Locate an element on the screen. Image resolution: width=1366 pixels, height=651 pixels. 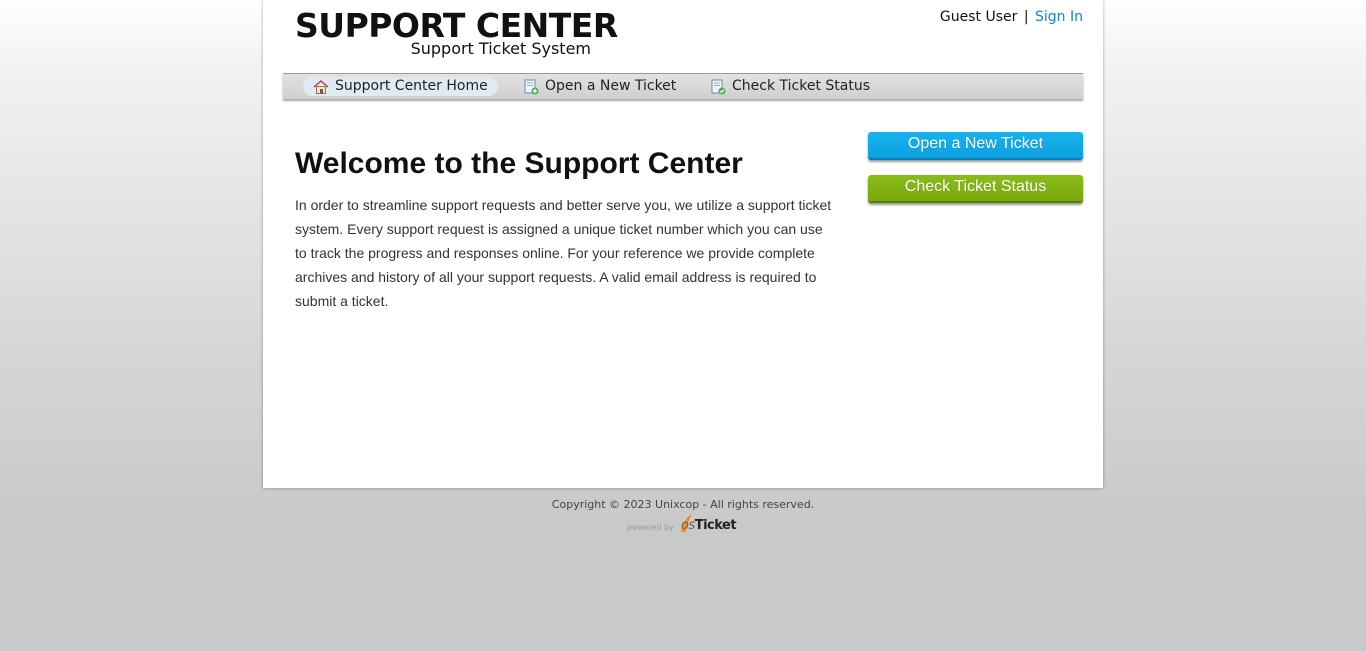
powered-by-label: powered by is located at coordinates (650, 527).